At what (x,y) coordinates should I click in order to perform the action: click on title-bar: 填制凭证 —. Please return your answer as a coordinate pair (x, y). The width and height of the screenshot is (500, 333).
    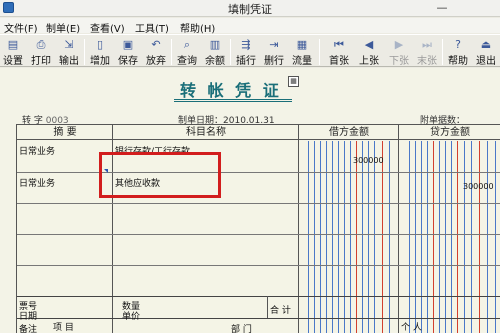
    Looking at the image, I should click on (250, 8).